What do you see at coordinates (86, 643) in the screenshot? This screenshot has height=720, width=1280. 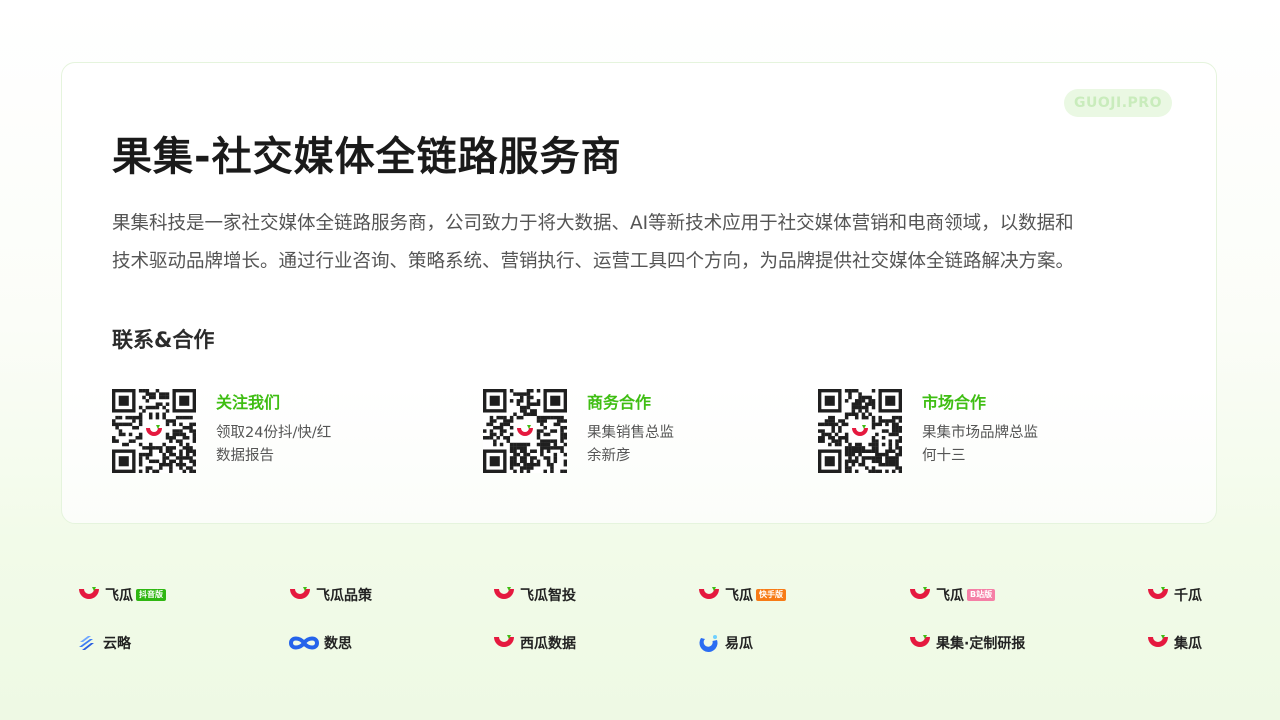 I see `yunlue-logo-icon` at bounding box center [86, 643].